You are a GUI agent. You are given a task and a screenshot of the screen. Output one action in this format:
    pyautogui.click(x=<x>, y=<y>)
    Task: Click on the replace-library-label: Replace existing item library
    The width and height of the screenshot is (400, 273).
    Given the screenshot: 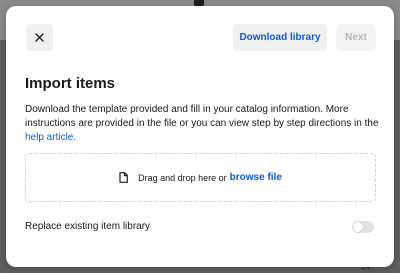 What is the action you would take?
    pyautogui.click(x=88, y=226)
    